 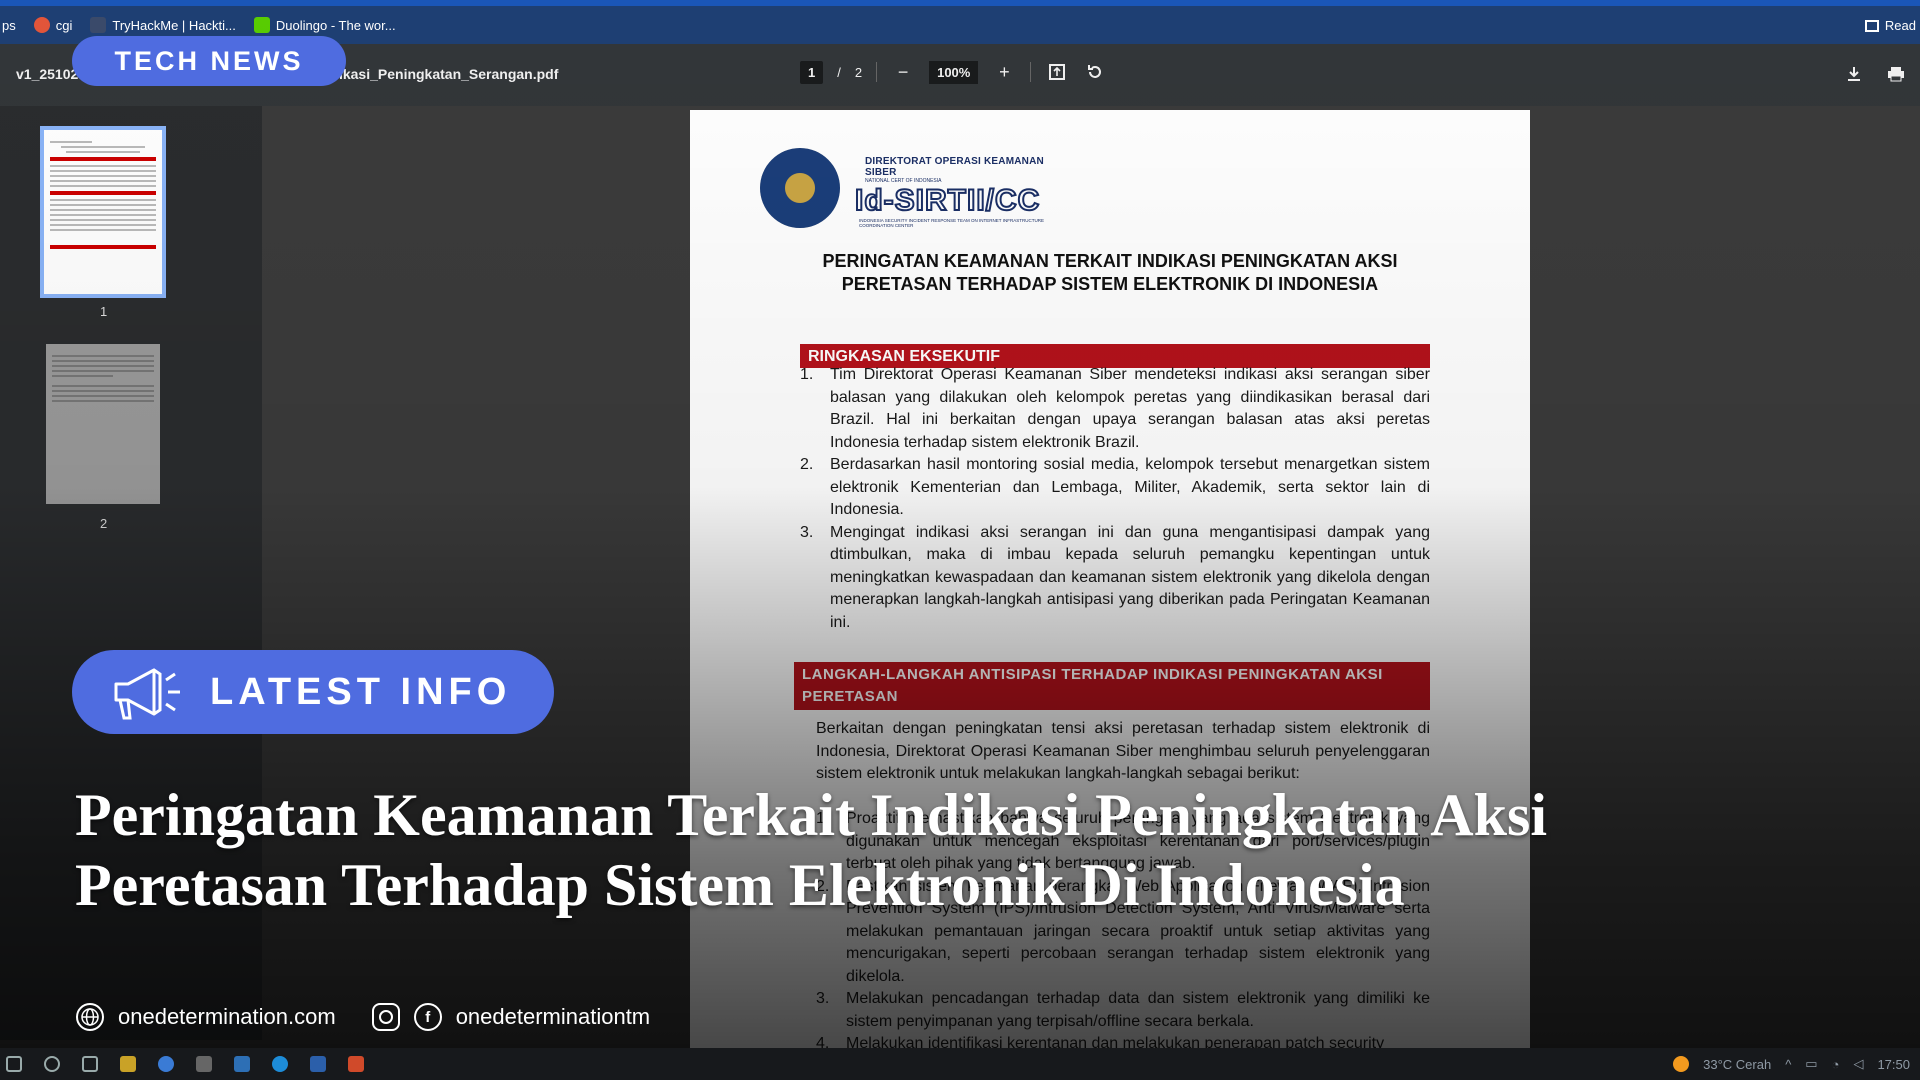 I want to click on total-pages: 2, so click(x=858, y=72).